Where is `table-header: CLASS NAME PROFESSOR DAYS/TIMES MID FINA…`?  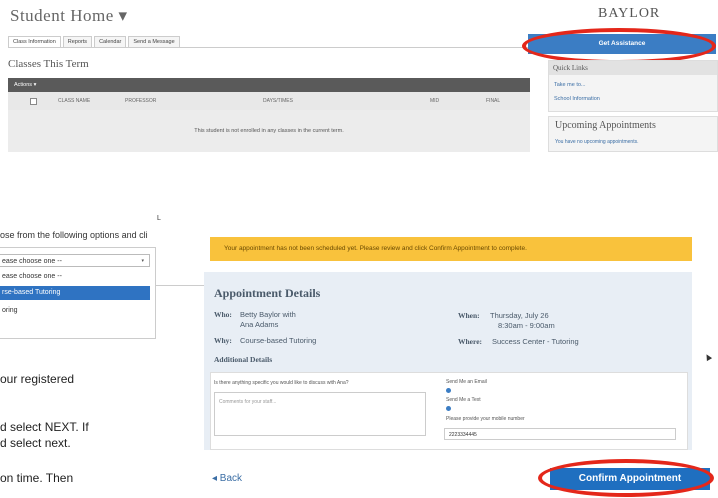
table-header: CLASS NAME PROFESSOR DAYS/TIMES MID FINA… is located at coordinates (269, 101).